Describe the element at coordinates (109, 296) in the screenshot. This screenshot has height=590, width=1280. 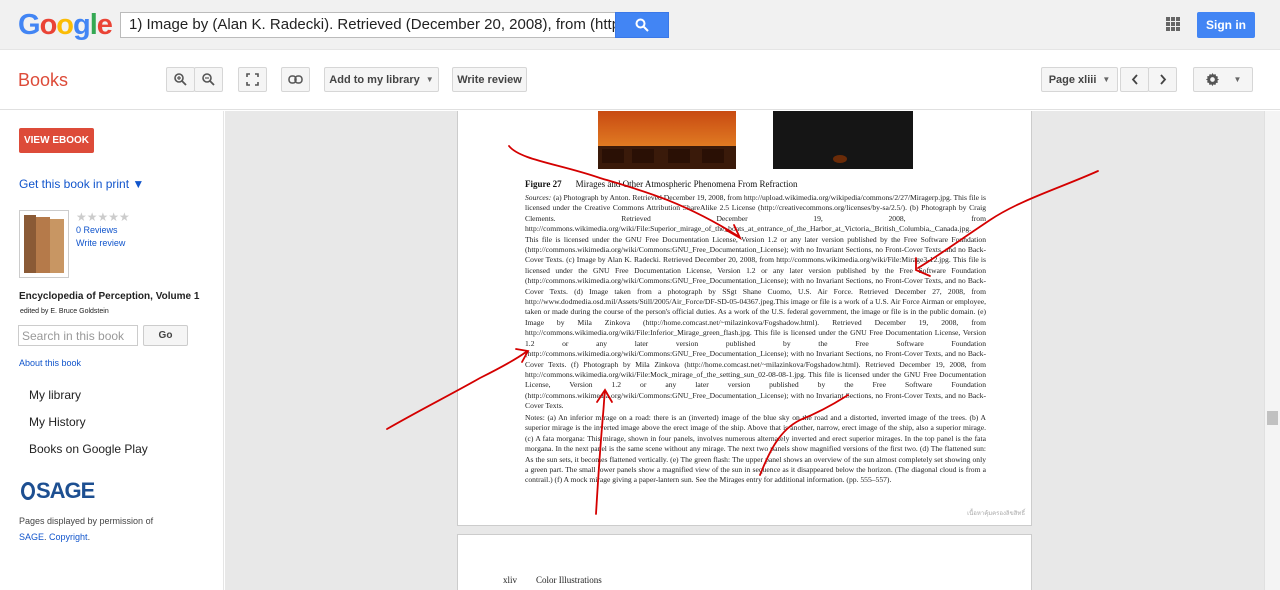
I see `book-title: Encyclopedia of Perception, Volume 1` at that location.